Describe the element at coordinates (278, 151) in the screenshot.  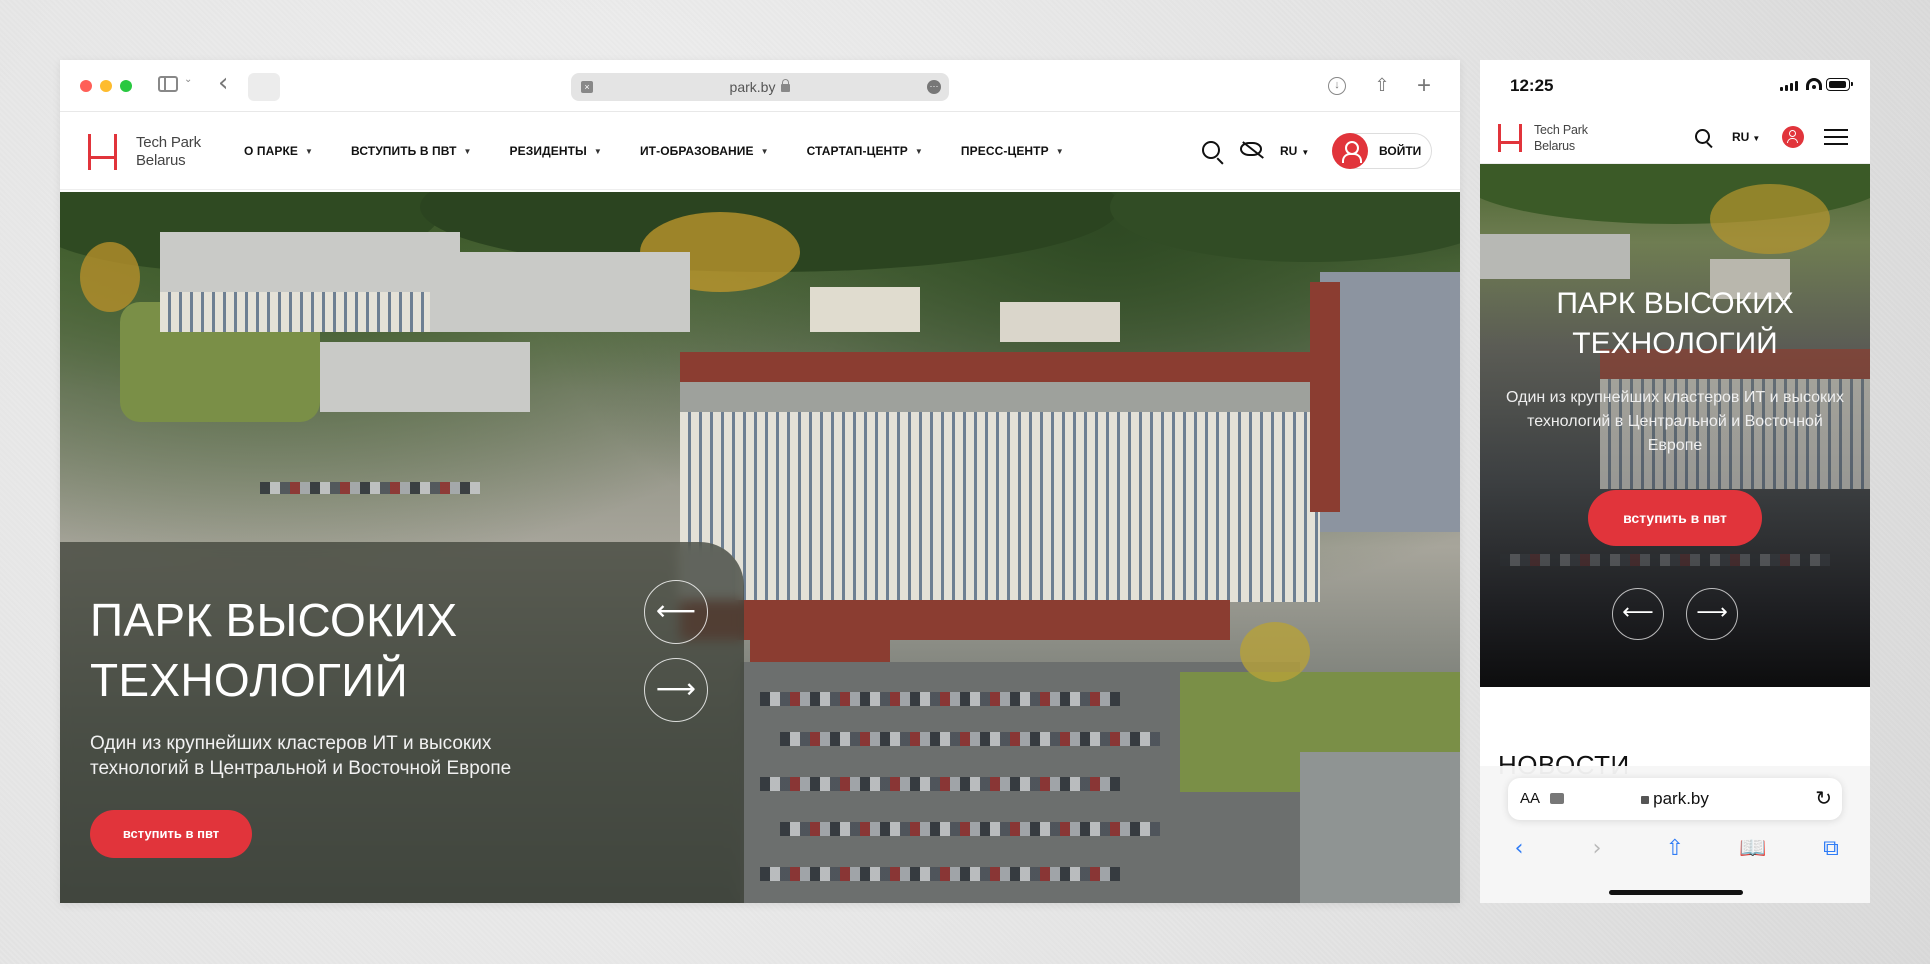
I see `menu-item-about: О ПАРКЕ ▼` at that location.